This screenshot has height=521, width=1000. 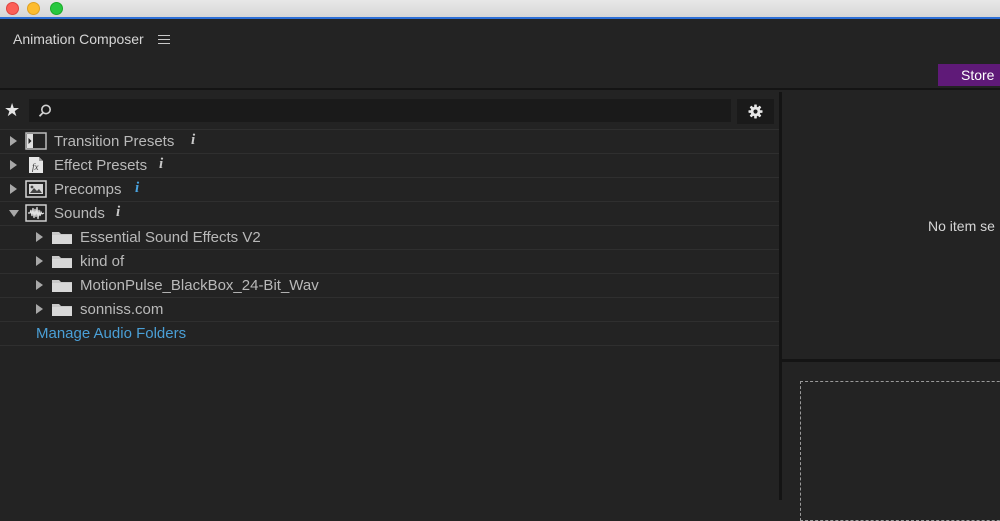 I want to click on search-input, so click(x=393, y=111).